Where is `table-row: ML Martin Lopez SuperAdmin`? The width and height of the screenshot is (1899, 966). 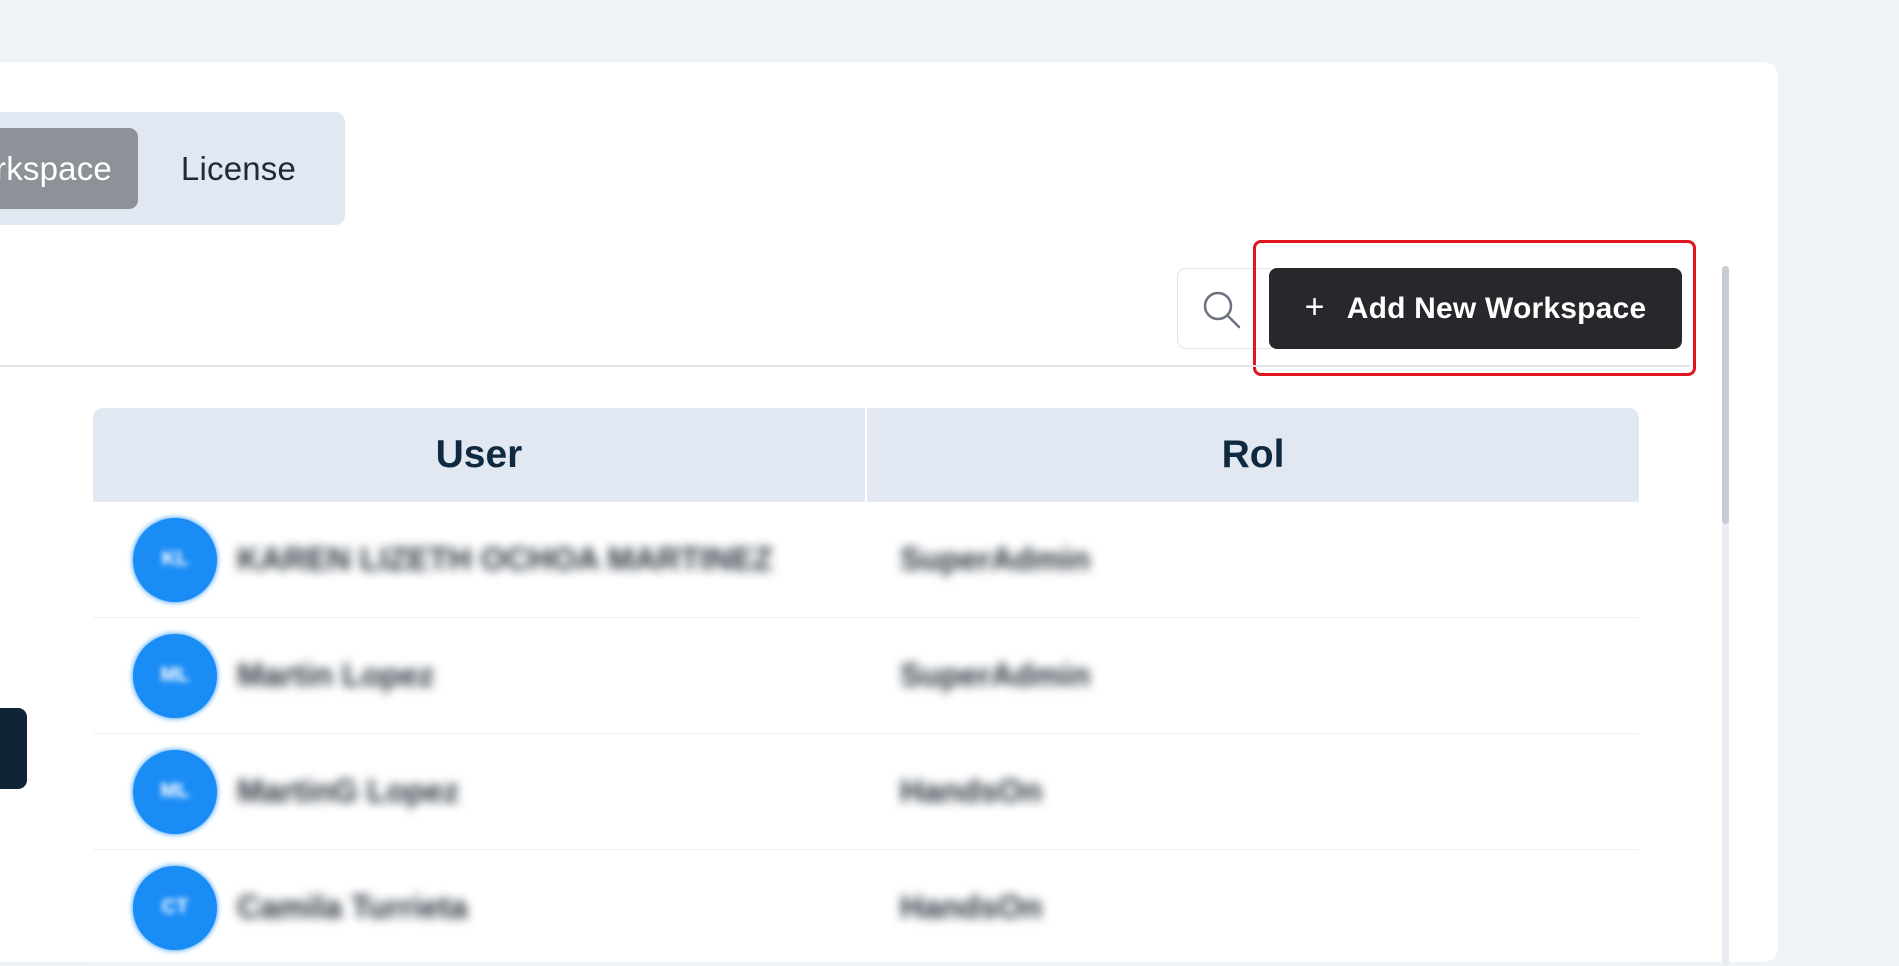
table-row: ML Martin Lopez SuperAdmin is located at coordinates (866, 676).